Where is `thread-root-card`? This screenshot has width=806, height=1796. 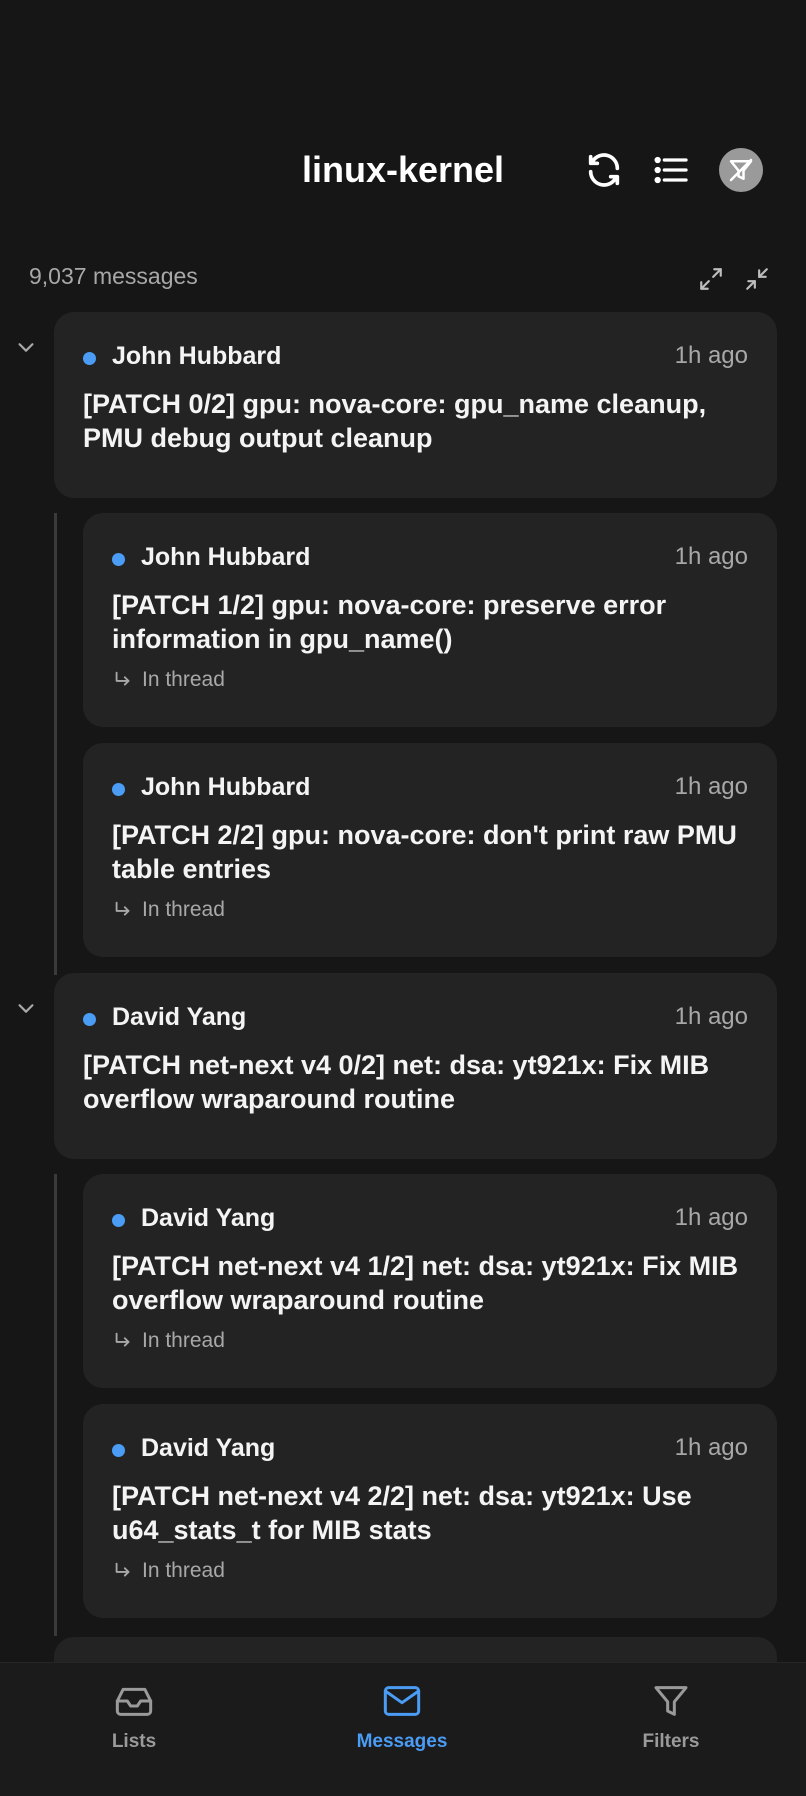 thread-root-card is located at coordinates (415, 1649).